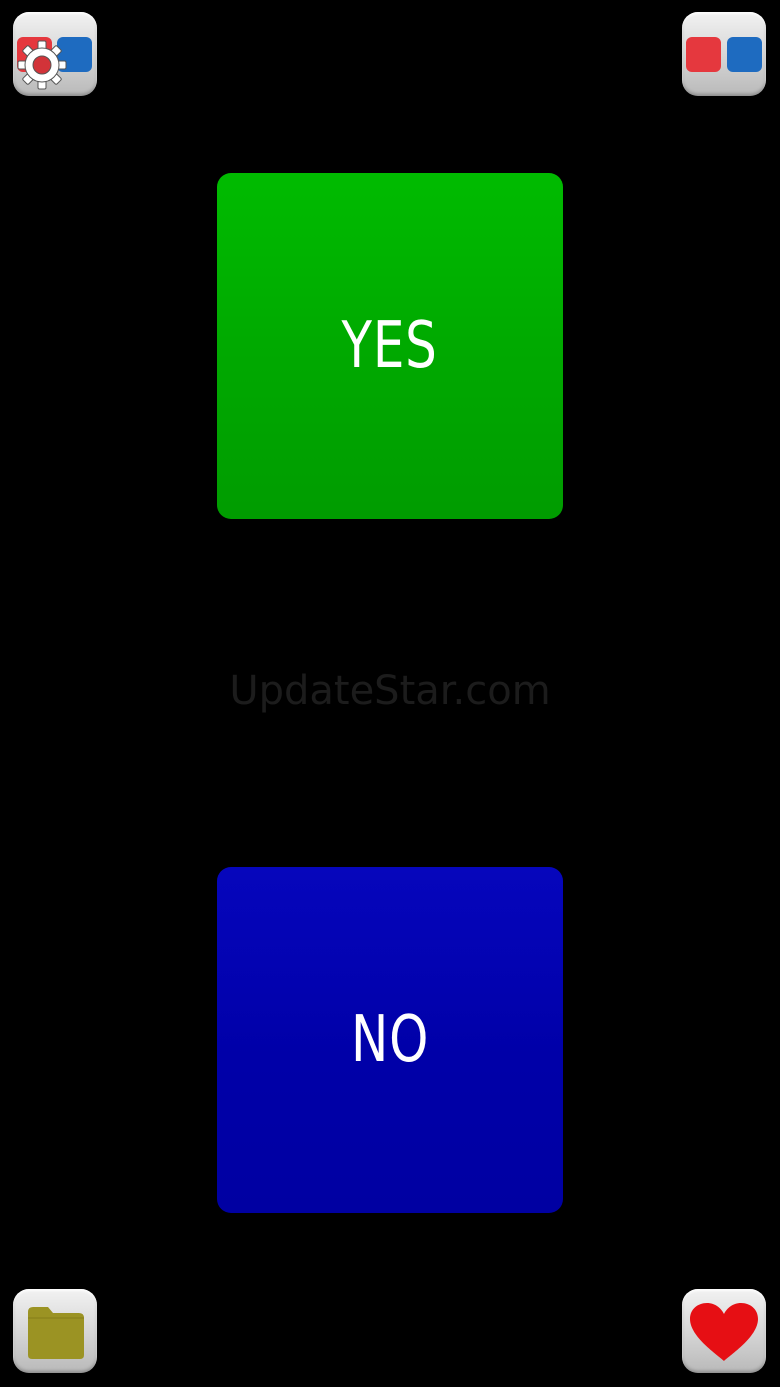  Describe the element at coordinates (42, 65) in the screenshot. I see `settings-gear-icon` at that location.